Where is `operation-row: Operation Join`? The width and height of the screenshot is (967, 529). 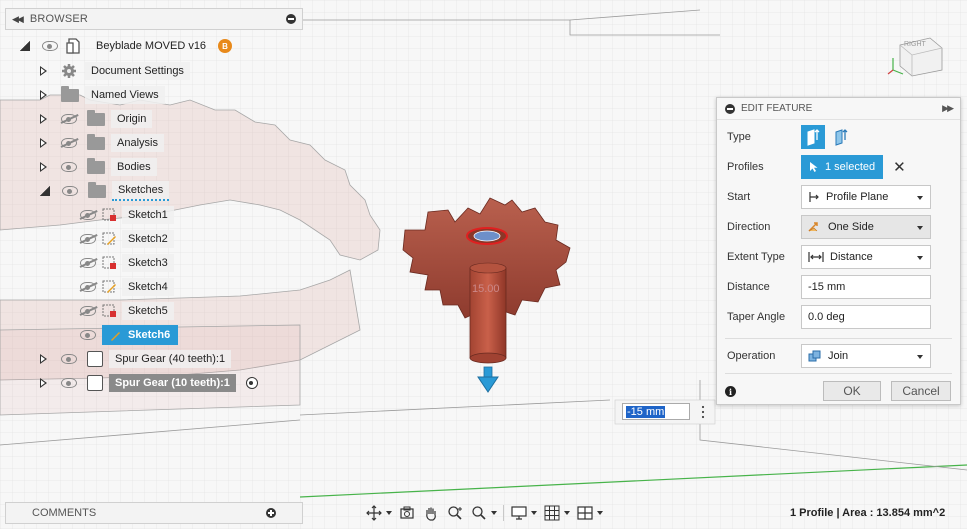 operation-row: Operation Join is located at coordinates (829, 356).